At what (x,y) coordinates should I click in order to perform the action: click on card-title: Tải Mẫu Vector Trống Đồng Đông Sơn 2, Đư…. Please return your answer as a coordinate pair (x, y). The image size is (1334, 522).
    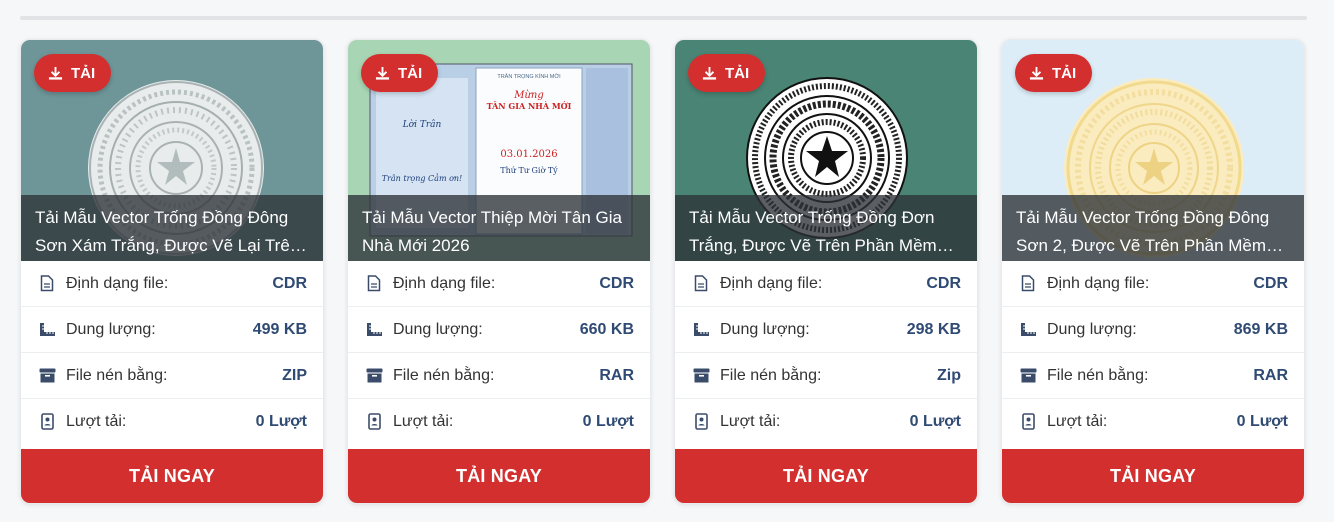
    Looking at the image, I should click on (1153, 232).